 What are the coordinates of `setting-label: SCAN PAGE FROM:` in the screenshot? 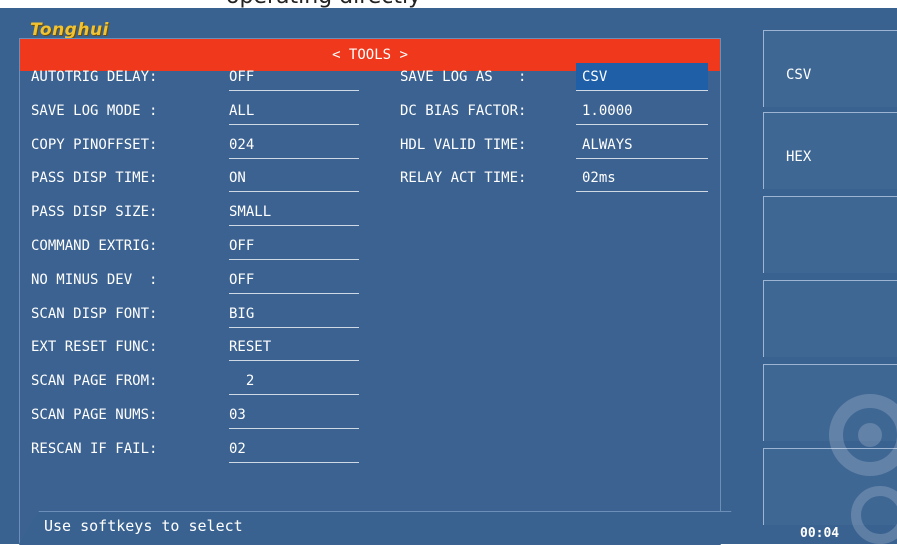 It's located at (94, 381).